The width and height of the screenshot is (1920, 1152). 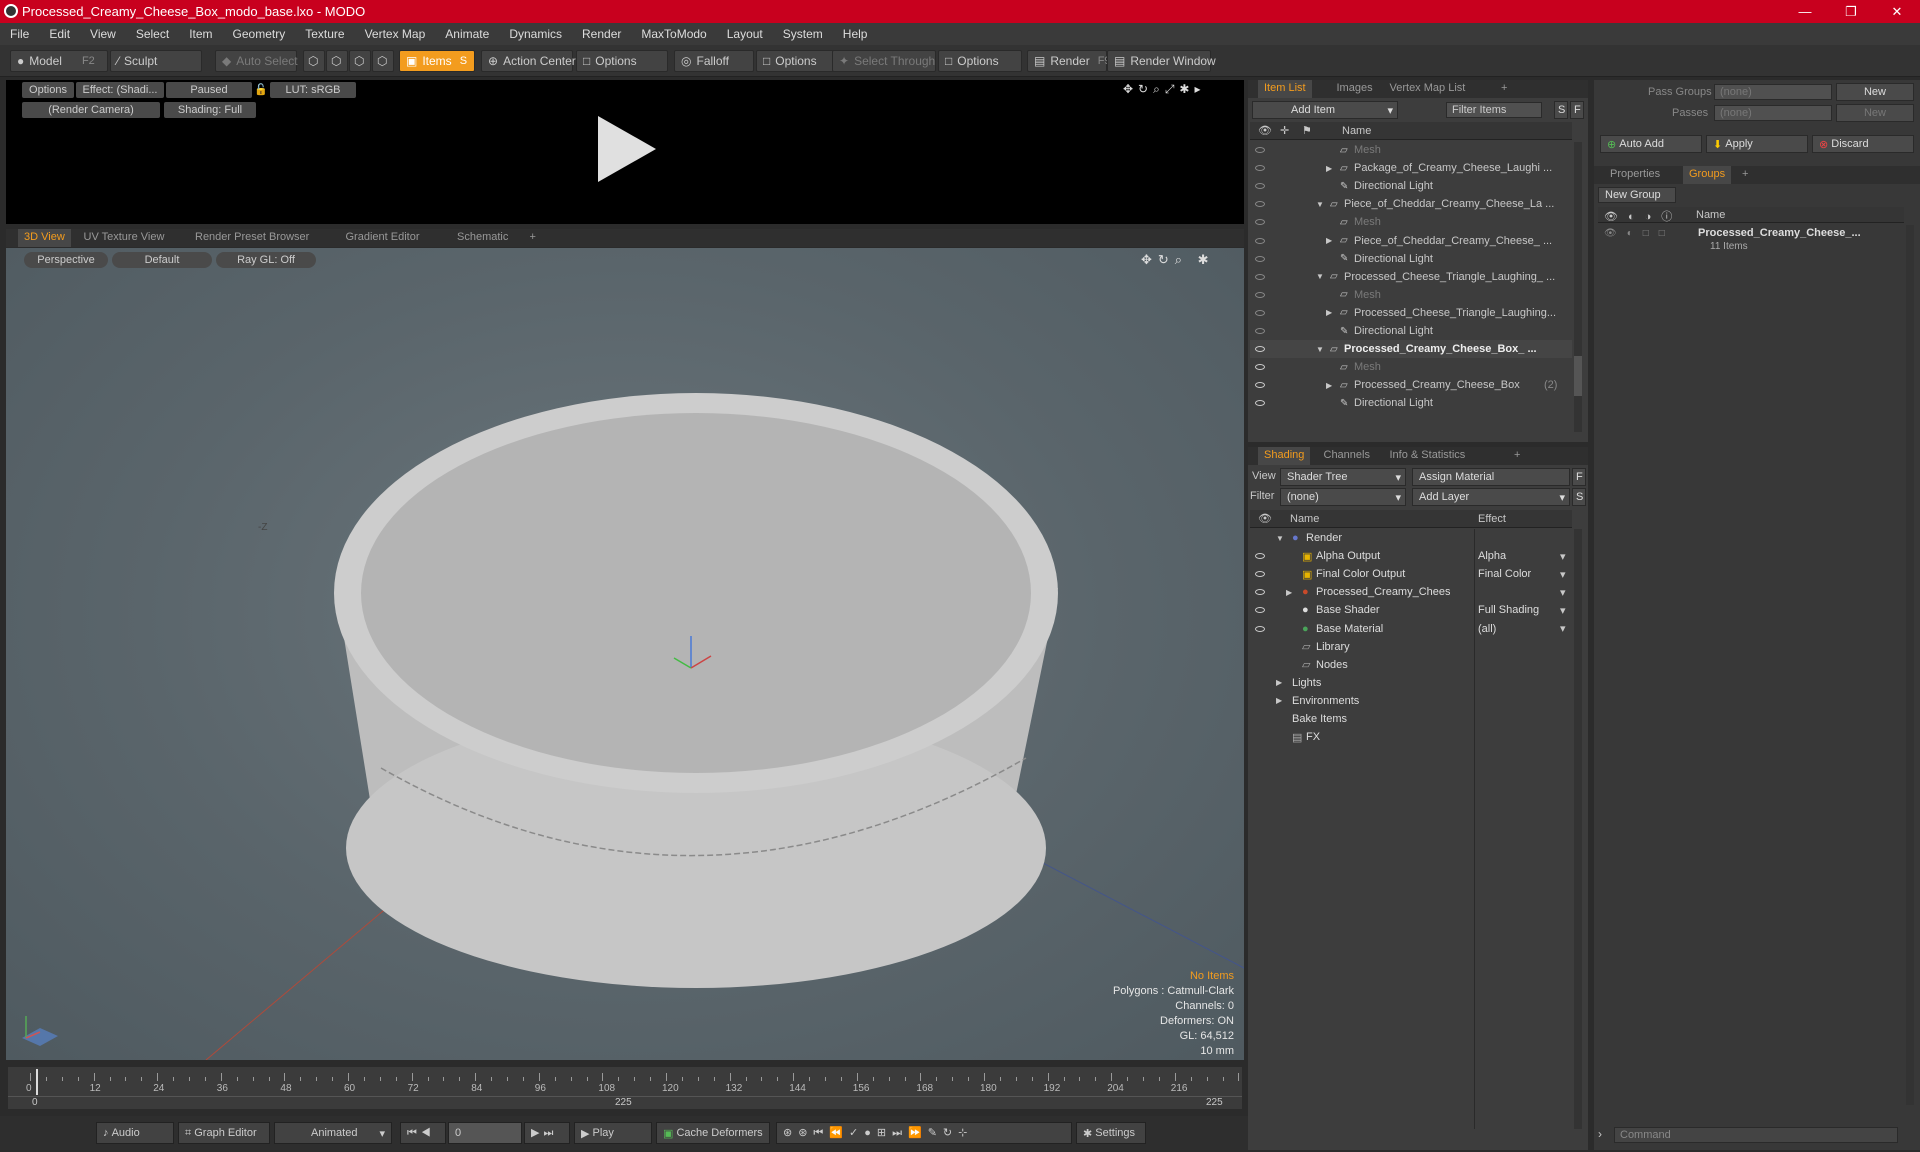 What do you see at coordinates (1325, 110) in the screenshot?
I see `add-item-dropdown: Add Item ▾` at bounding box center [1325, 110].